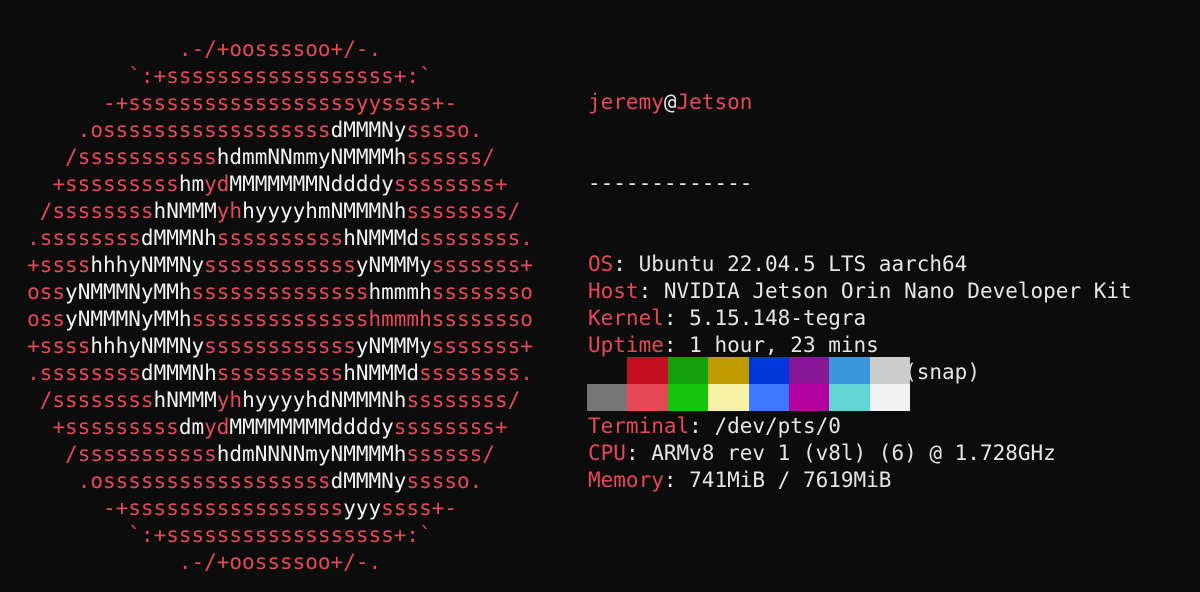  I want to click on logo-line: /ssssssssssshdmNNNNmyNMMMMhssssss/, so click(280, 454).